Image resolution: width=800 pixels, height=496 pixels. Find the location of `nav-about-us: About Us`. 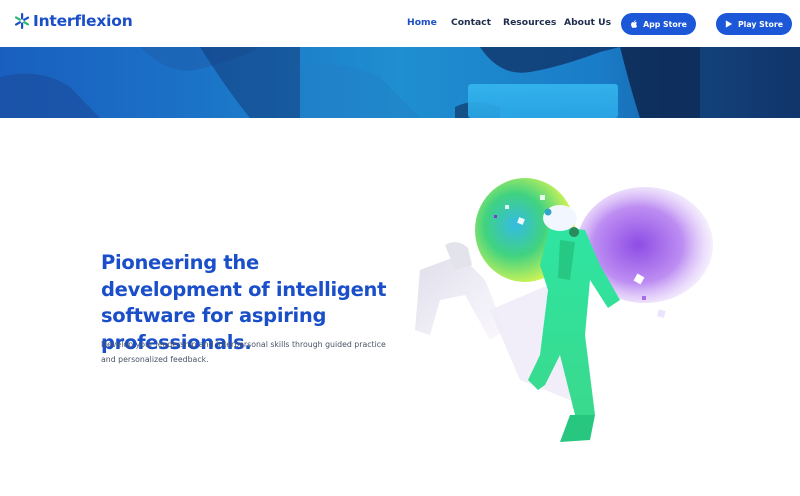

nav-about-us: About Us is located at coordinates (587, 22).